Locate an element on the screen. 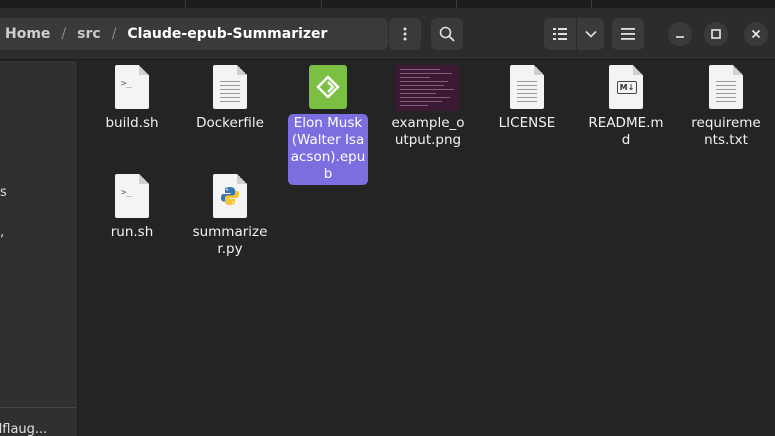 The width and height of the screenshot is (775, 436). file-name: run.sh is located at coordinates (132, 232).